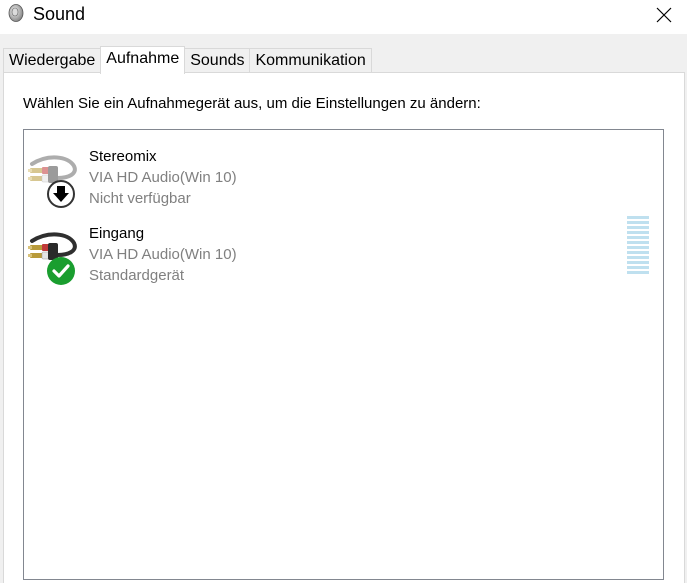 This screenshot has width=687, height=583. Describe the element at coordinates (310, 60) in the screenshot. I see `tab-kommunikation: Kommunikation` at that location.